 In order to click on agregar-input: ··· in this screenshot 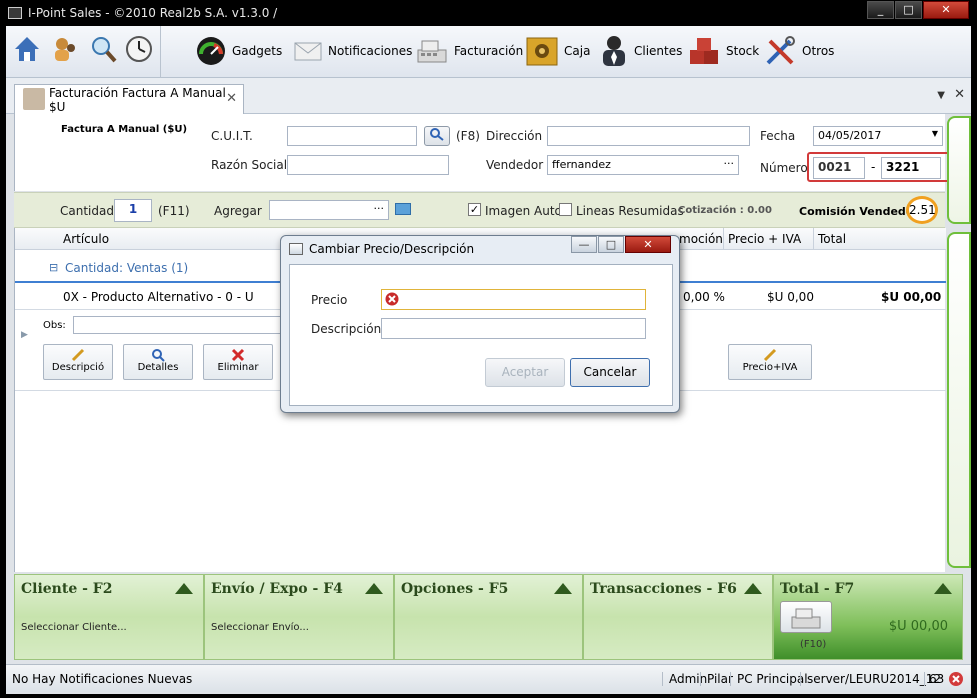, I will do `click(329, 210)`.